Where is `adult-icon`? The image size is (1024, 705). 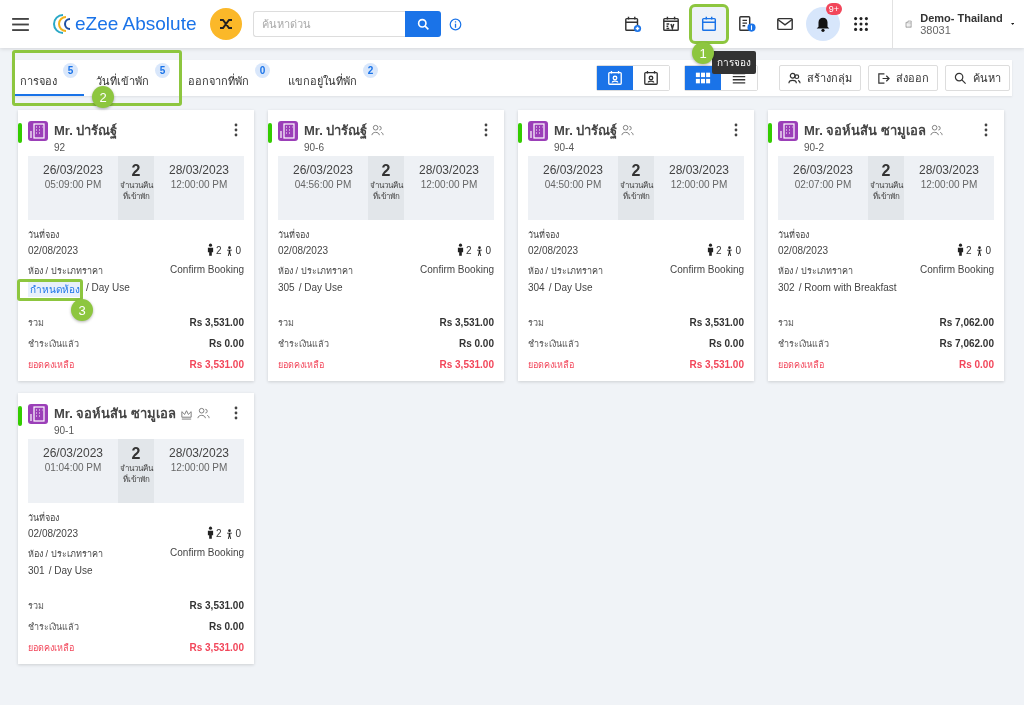 adult-icon is located at coordinates (710, 249).